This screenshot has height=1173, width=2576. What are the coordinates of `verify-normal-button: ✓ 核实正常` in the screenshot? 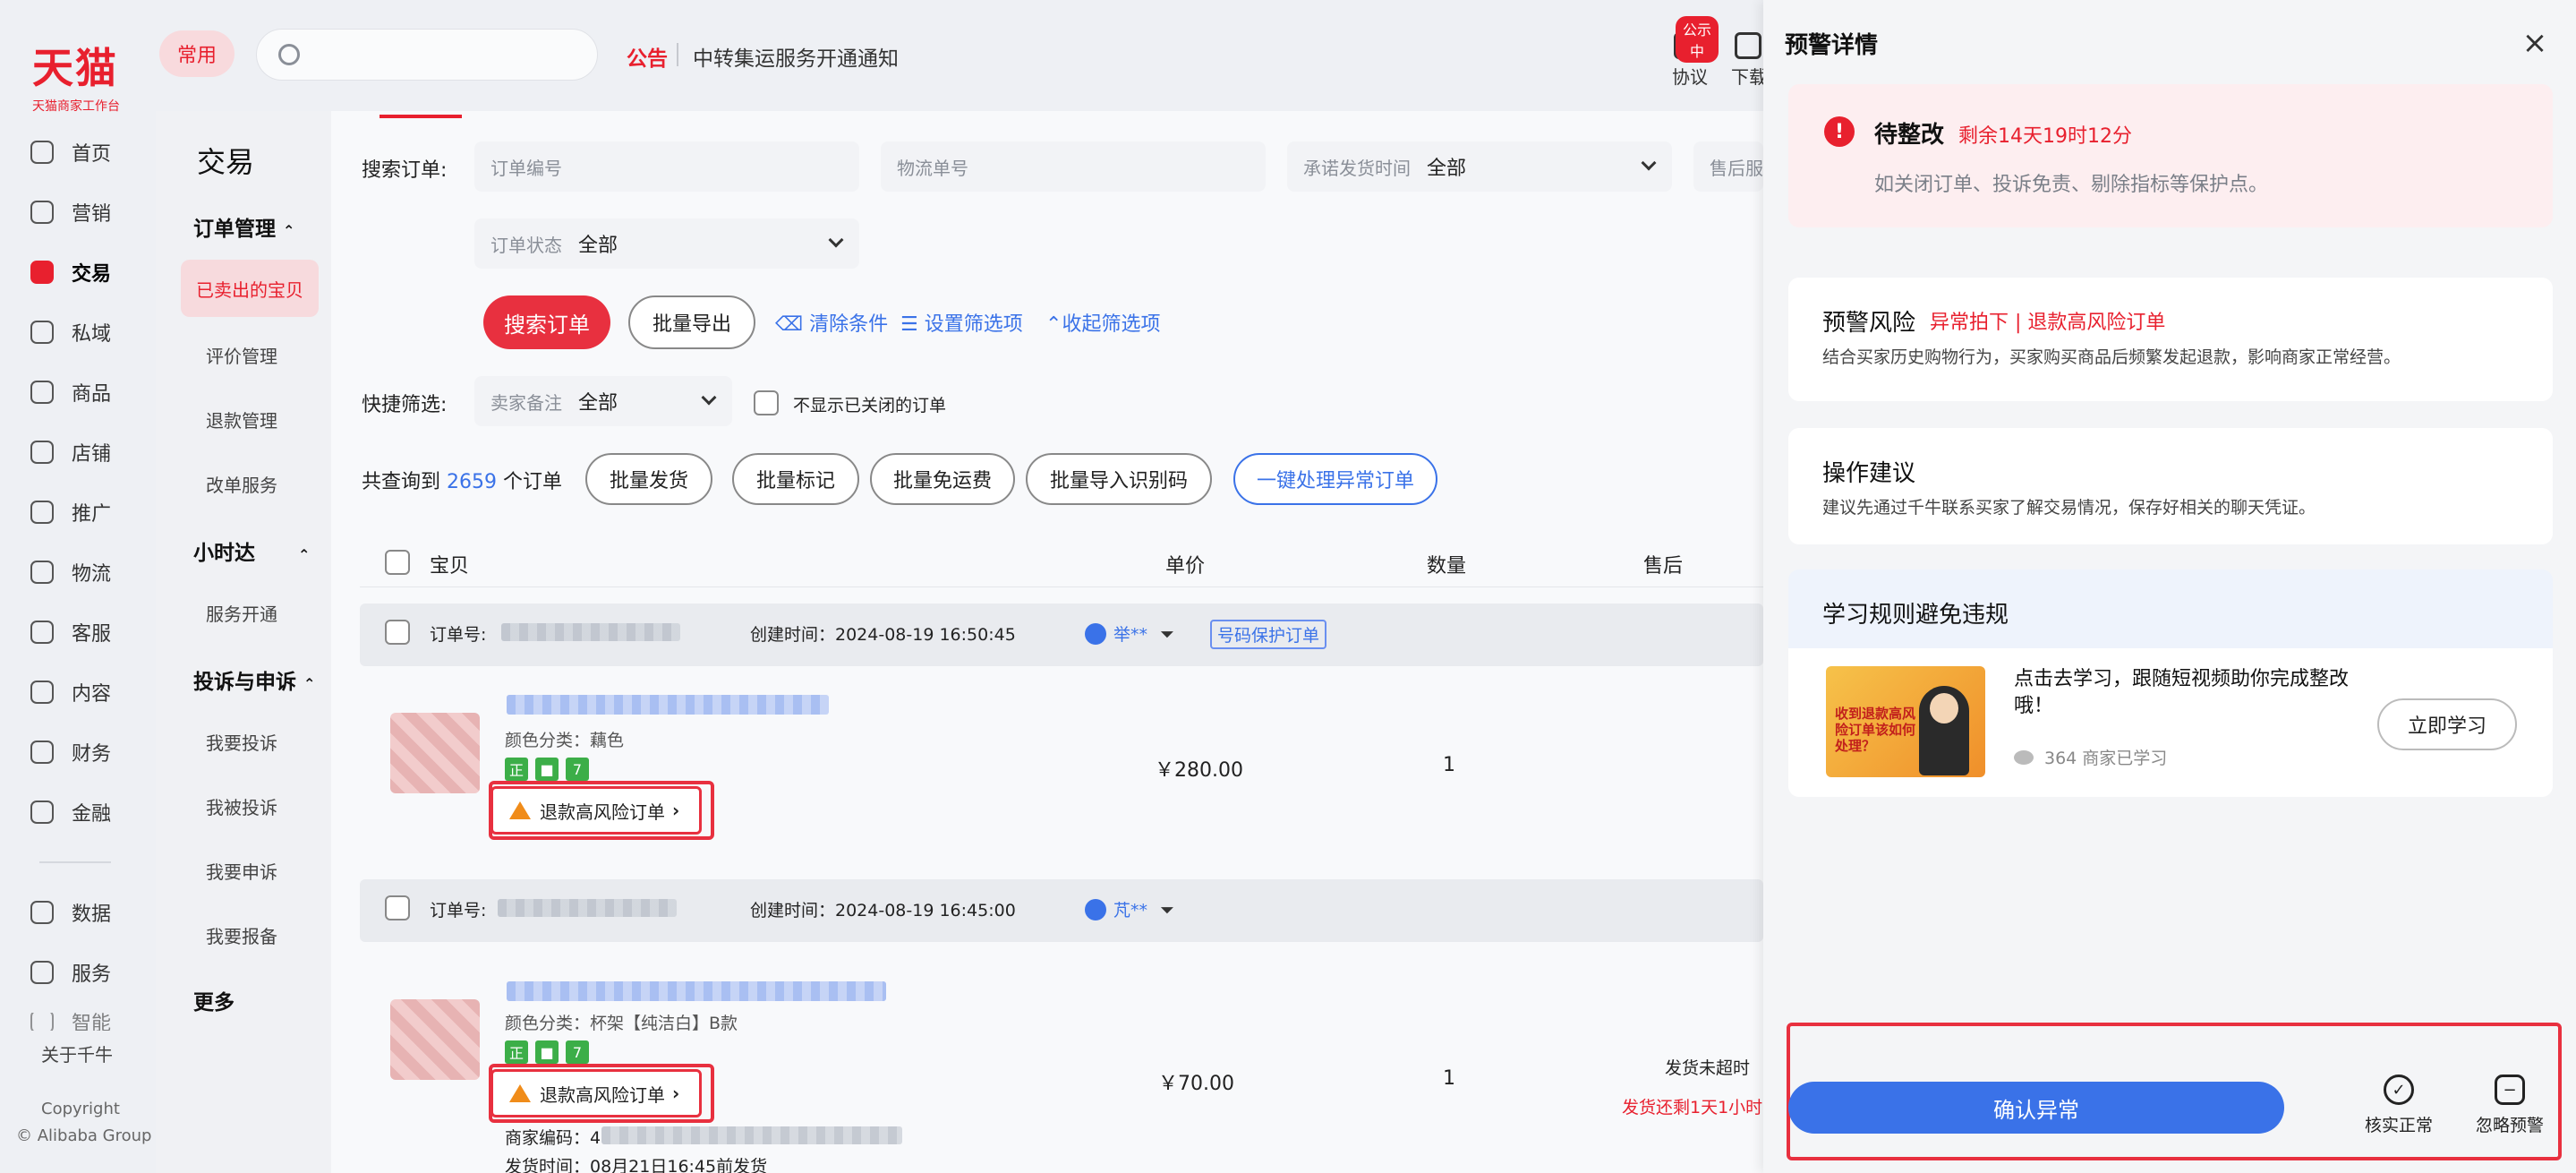 It's located at (2399, 1106).